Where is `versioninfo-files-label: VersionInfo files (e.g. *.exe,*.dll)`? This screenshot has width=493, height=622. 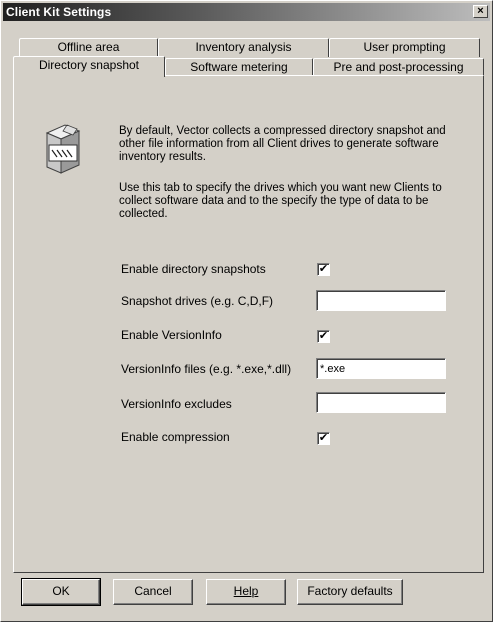 versioninfo-files-label: VersionInfo files (e.g. *.exe,*.dll) is located at coordinates (206, 369).